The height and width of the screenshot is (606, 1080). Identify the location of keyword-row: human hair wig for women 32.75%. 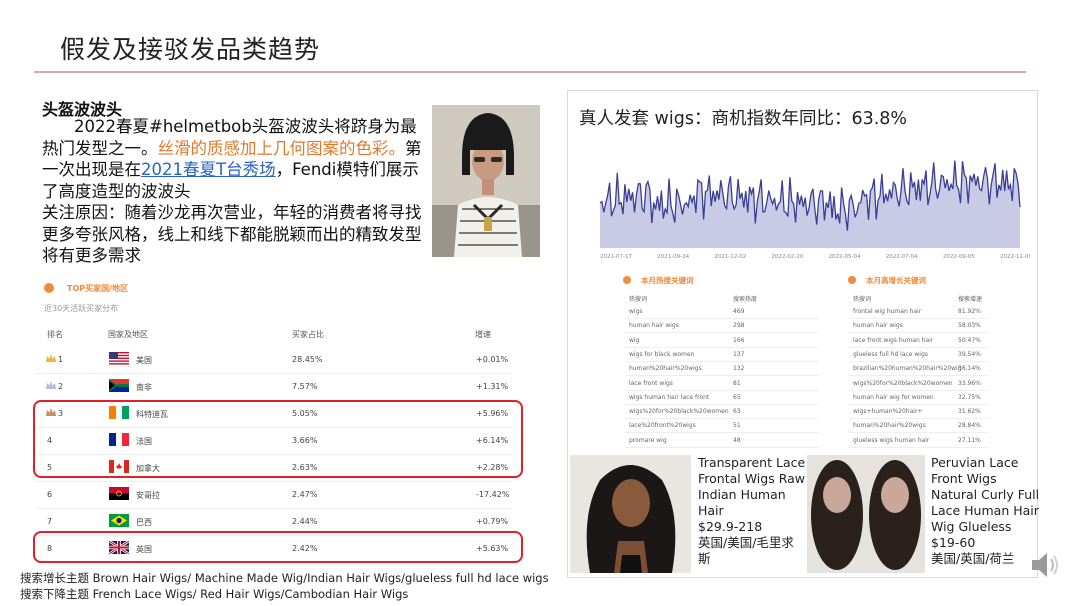
(919, 397).